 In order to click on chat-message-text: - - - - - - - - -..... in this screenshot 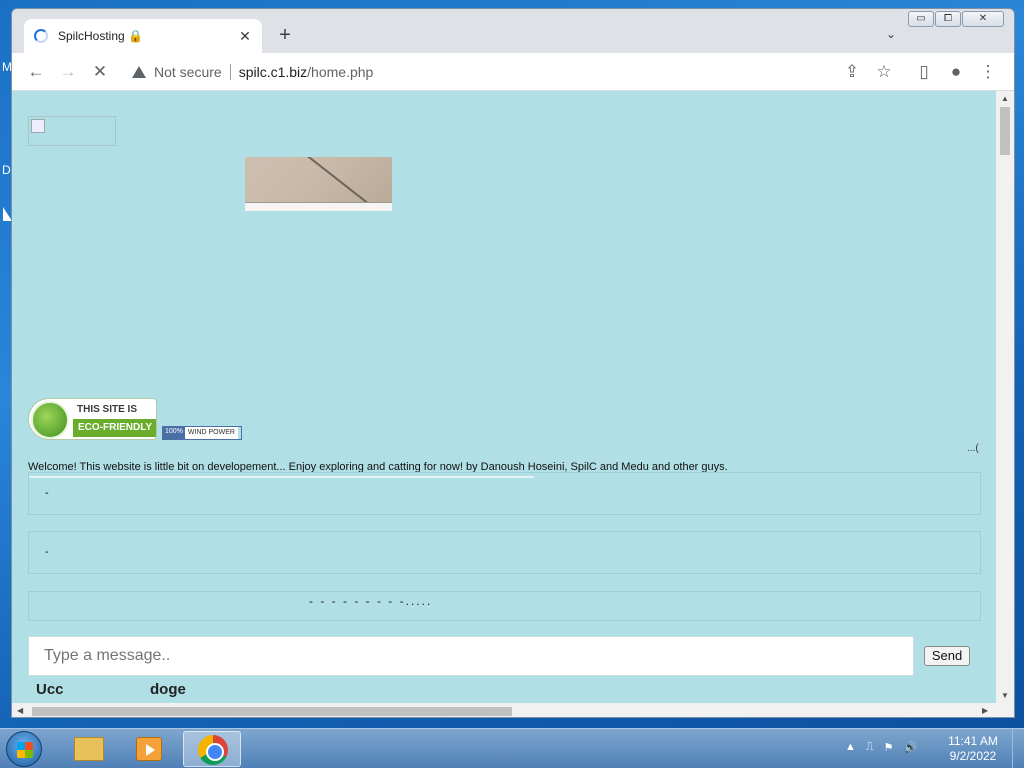, I will do `click(371, 601)`.